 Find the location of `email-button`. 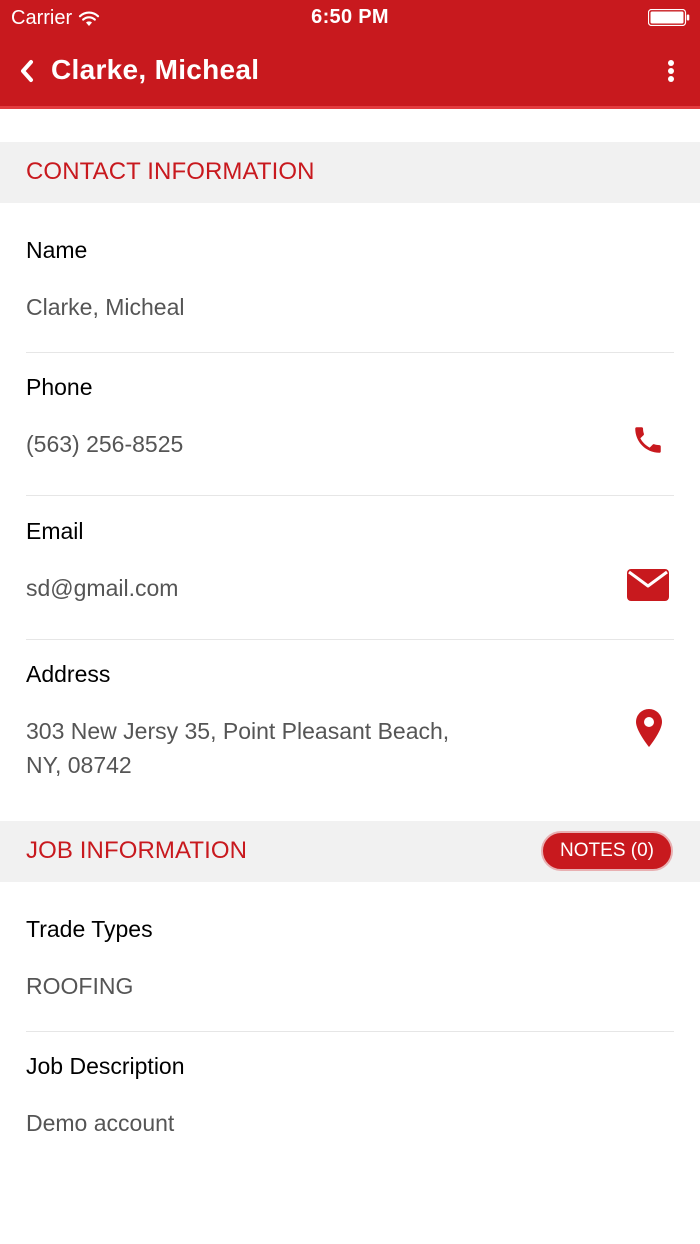

email-button is located at coordinates (648, 585).